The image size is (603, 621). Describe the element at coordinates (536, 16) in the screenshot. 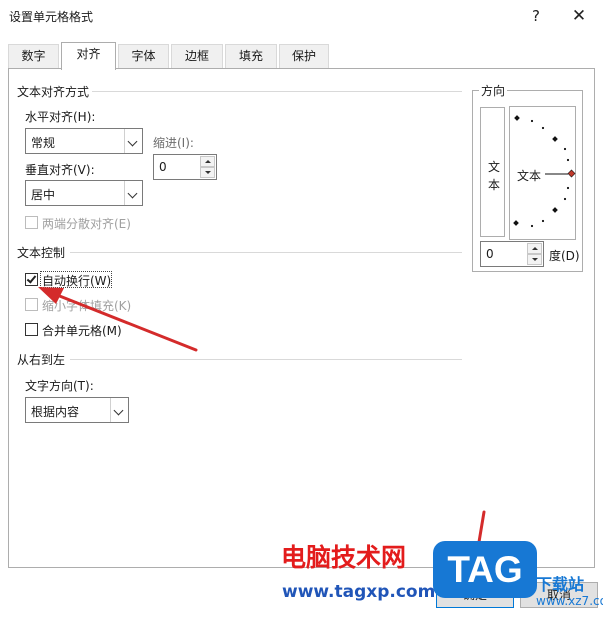

I see `help-button: ?` at that location.